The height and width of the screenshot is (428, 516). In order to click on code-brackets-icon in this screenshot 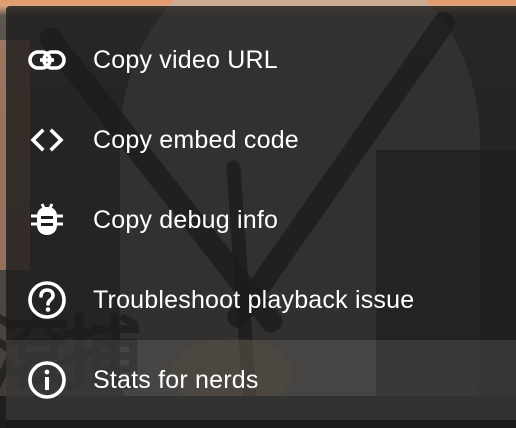, I will do `click(47, 140)`.